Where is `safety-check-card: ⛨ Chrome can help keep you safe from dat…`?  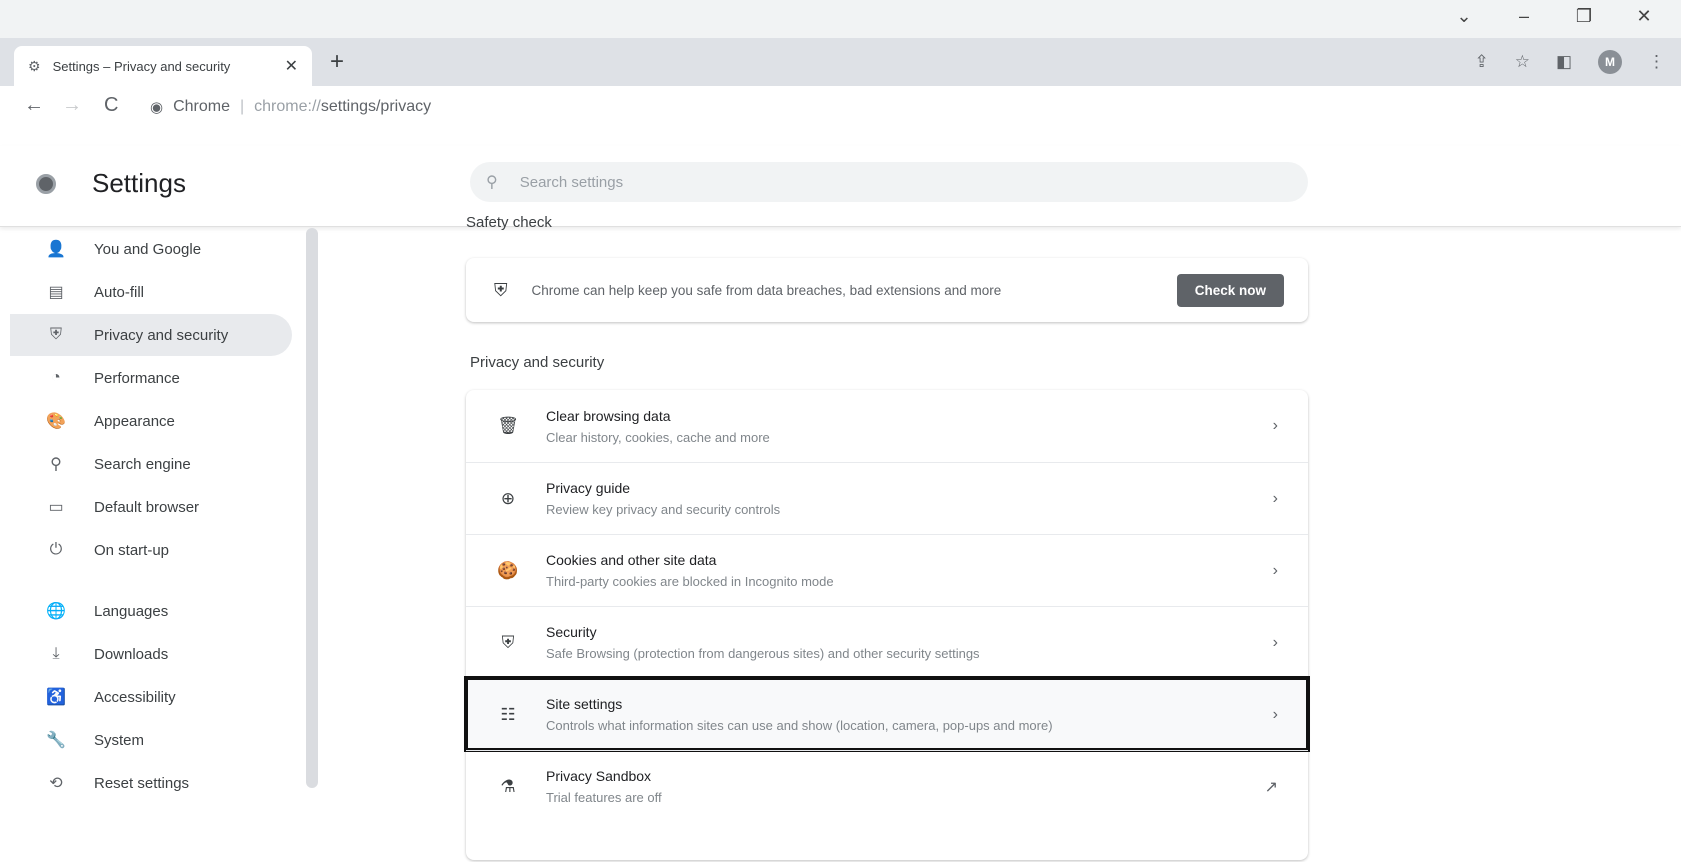
safety-check-card: ⛨ Chrome can help keep you safe from dat… is located at coordinates (887, 290).